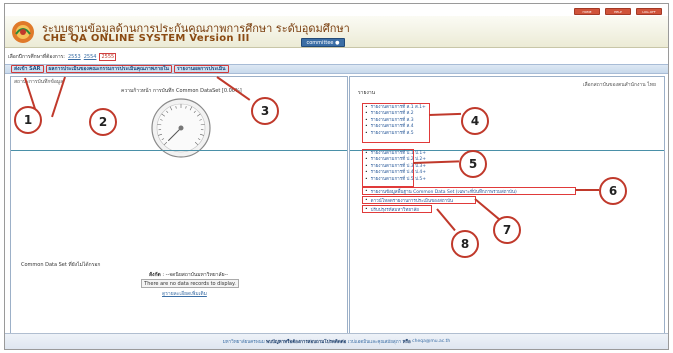 This screenshot has width=673, height=353. I want to click on footer-contact-text: พบปัญหาหรือต้องการสอบถามโปรดติดต่อ, so click(306, 342).